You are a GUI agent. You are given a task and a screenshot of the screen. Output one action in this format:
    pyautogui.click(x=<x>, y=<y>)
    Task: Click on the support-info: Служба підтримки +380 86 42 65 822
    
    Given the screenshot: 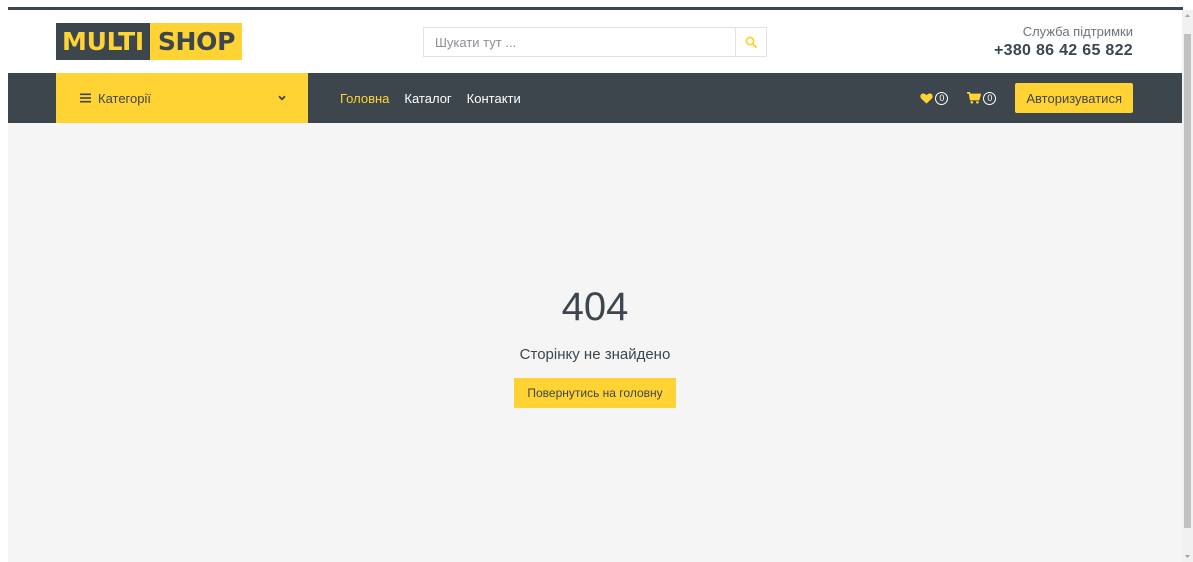 What is the action you would take?
    pyautogui.click(x=1063, y=43)
    